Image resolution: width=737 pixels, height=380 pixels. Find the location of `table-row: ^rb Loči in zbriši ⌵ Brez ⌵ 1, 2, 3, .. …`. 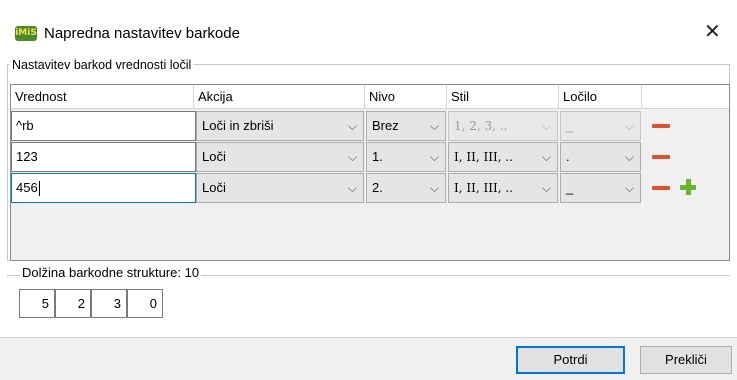

table-row: ^rb Loči in zbriši ⌵ Brez ⌵ 1, 2, 3, .. … is located at coordinates (370, 125).